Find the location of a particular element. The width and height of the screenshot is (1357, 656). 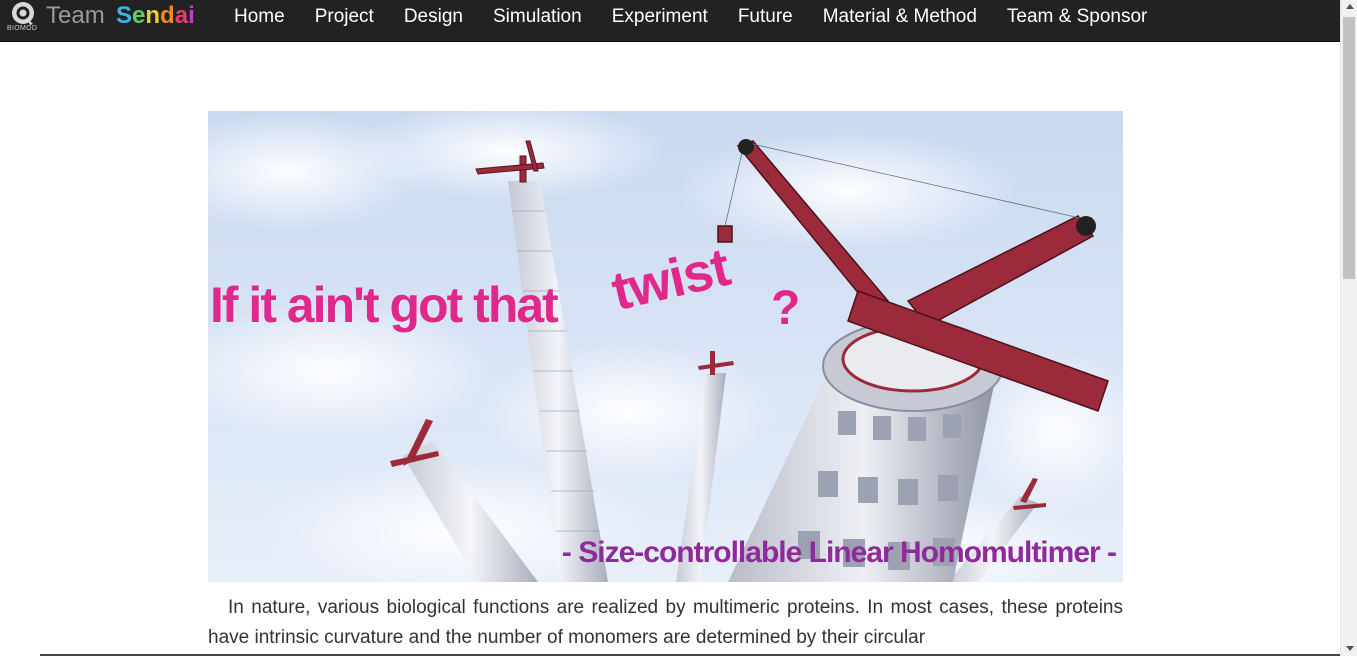

brand-sendai-text: Sendai is located at coordinates (155, 16).